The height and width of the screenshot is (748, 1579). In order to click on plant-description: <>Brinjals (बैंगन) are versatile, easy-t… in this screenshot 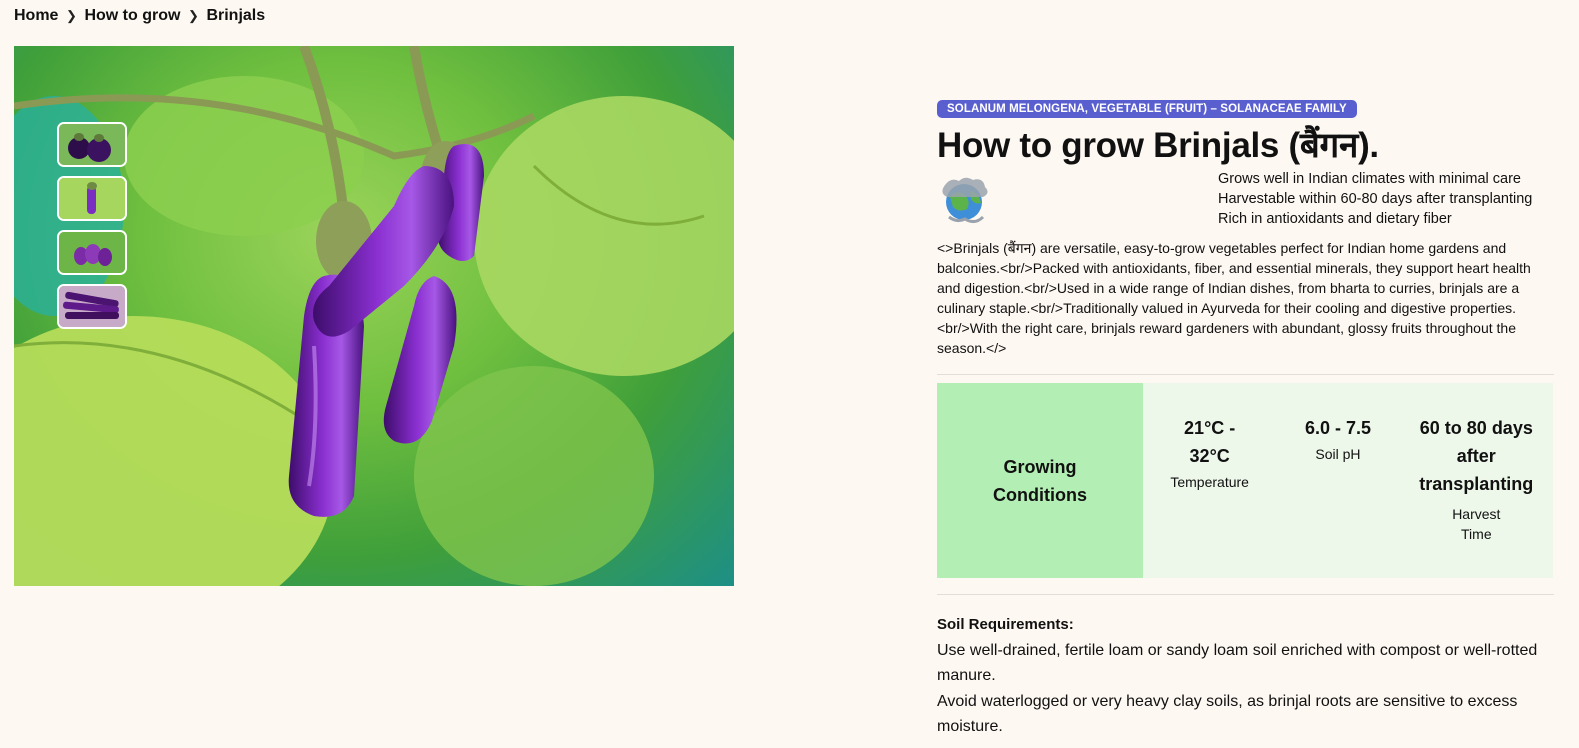, I will do `click(1234, 298)`.